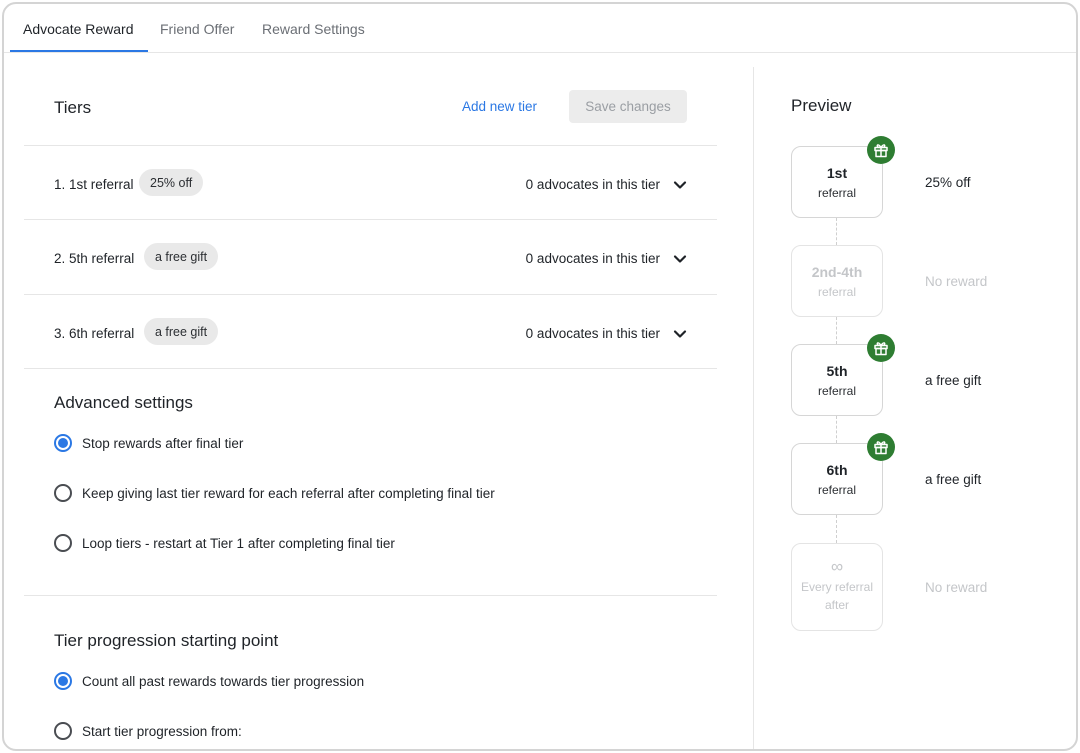 The width and height of the screenshot is (1080, 753). Describe the element at coordinates (73, 107) in the screenshot. I see `tiers-title: Tiers` at that location.